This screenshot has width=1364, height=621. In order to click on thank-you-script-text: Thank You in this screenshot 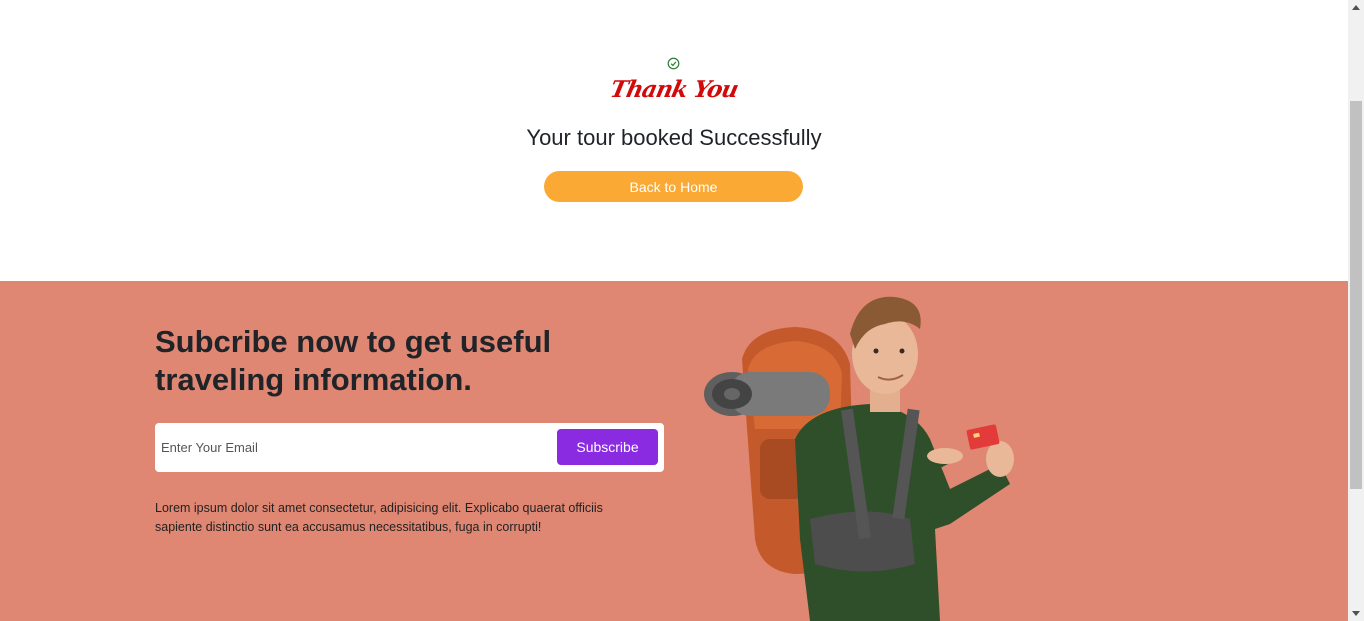, I will do `click(674, 89)`.